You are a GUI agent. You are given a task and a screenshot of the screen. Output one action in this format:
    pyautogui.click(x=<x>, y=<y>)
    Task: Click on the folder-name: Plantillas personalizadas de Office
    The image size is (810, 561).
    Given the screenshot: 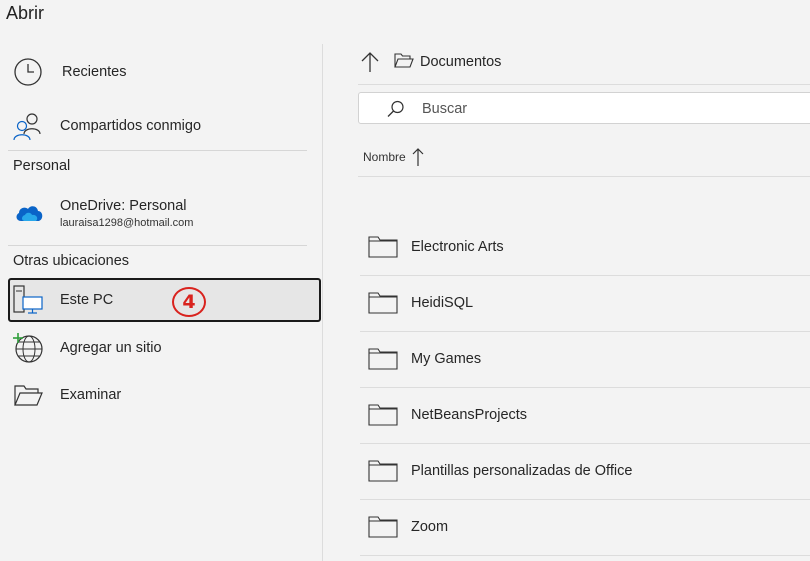 What is the action you would take?
    pyautogui.click(x=522, y=471)
    